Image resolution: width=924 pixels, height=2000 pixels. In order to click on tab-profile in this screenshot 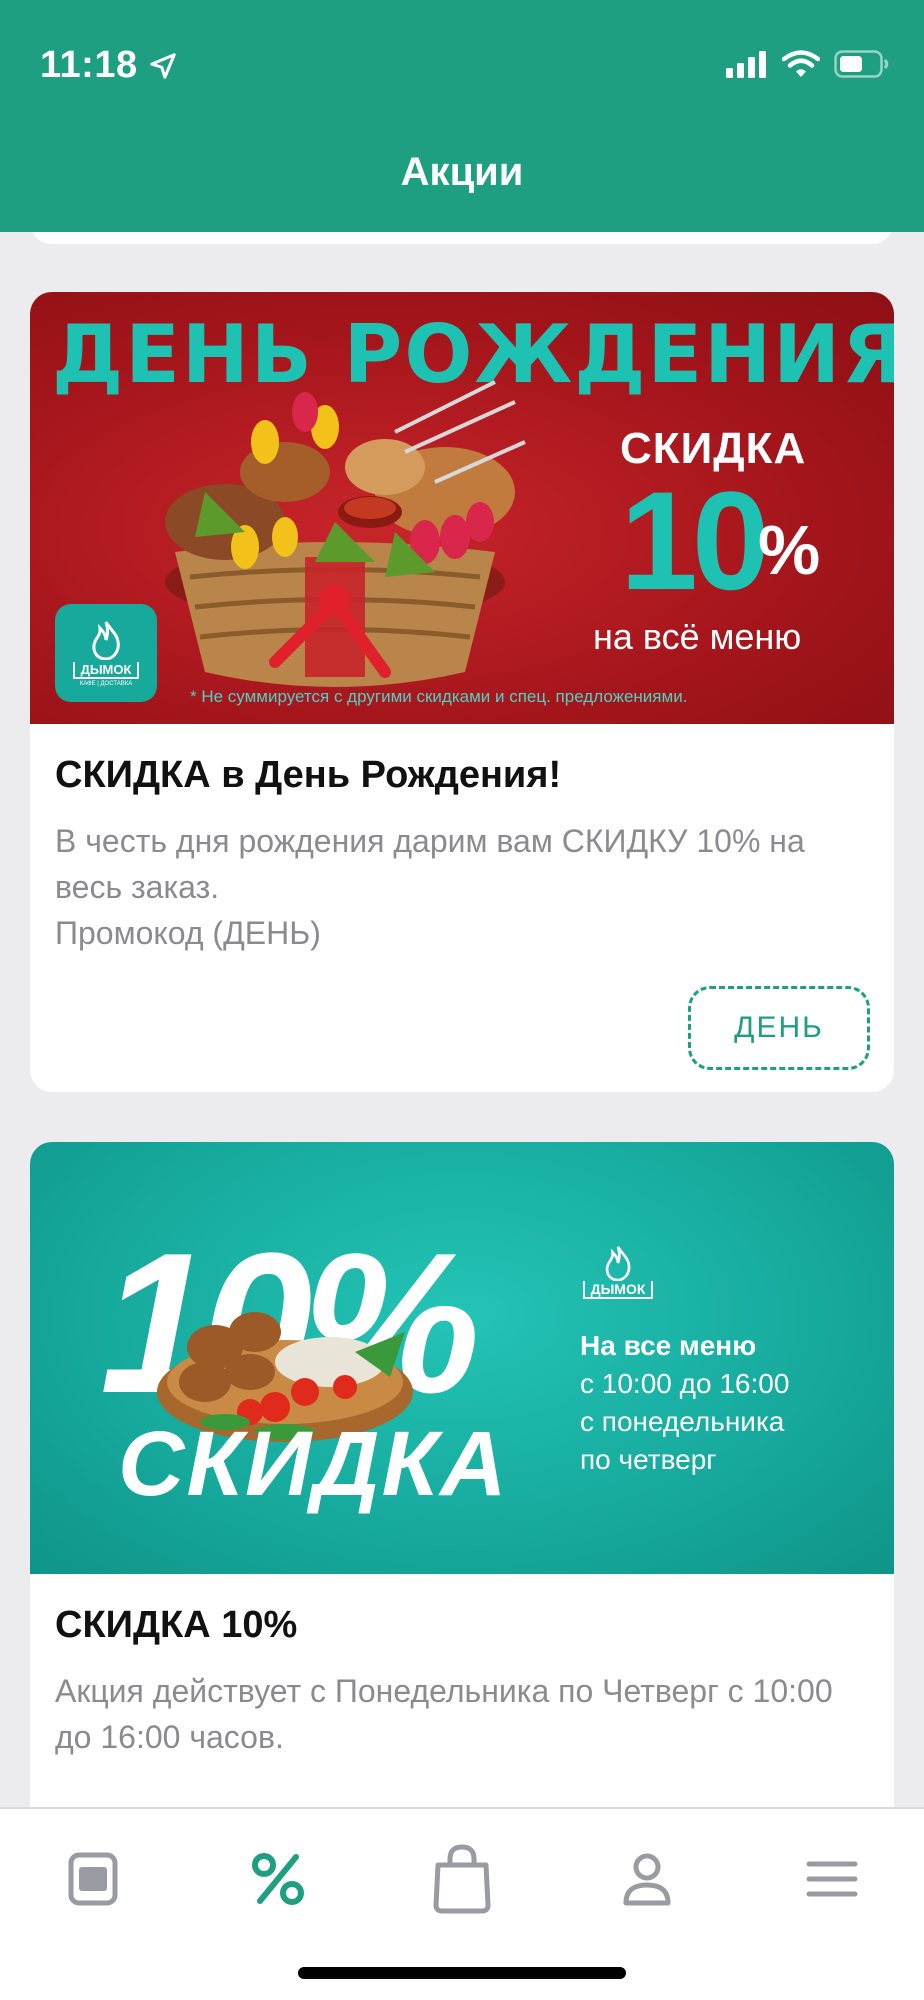, I will do `click(647, 1879)`.